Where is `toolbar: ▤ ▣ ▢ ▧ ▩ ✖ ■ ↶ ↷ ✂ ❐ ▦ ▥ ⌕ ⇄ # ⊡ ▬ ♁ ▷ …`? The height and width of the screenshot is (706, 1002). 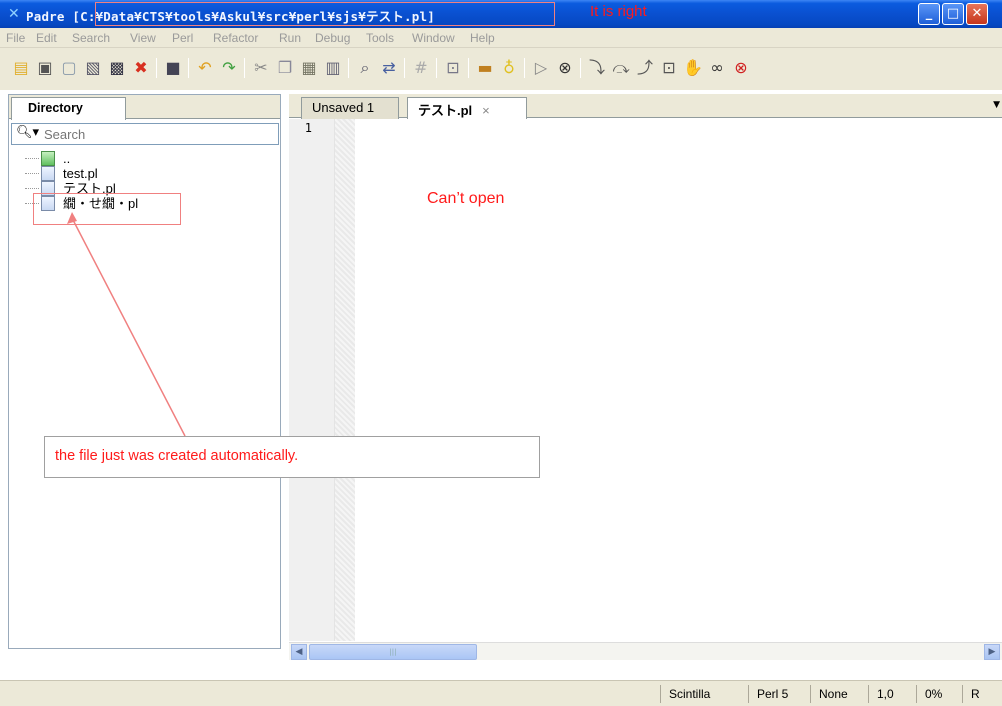 toolbar: ▤ ▣ ▢ ▧ ▩ ✖ ■ ↶ ↷ ✂ ❐ ▦ ▥ ⌕ ⇄ # ⊡ ▬ ♁ ▷ … is located at coordinates (501, 69).